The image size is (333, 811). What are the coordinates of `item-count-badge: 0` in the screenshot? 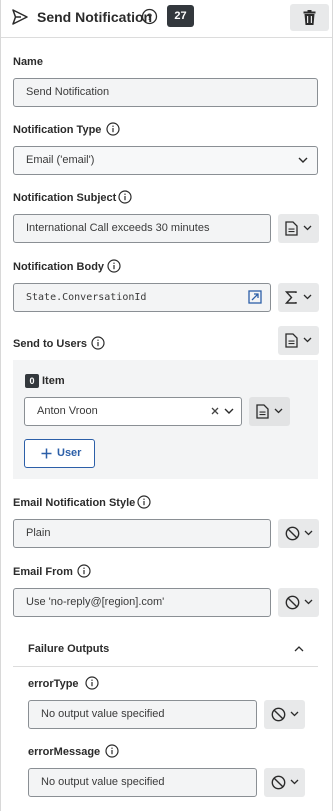 It's located at (32, 381).